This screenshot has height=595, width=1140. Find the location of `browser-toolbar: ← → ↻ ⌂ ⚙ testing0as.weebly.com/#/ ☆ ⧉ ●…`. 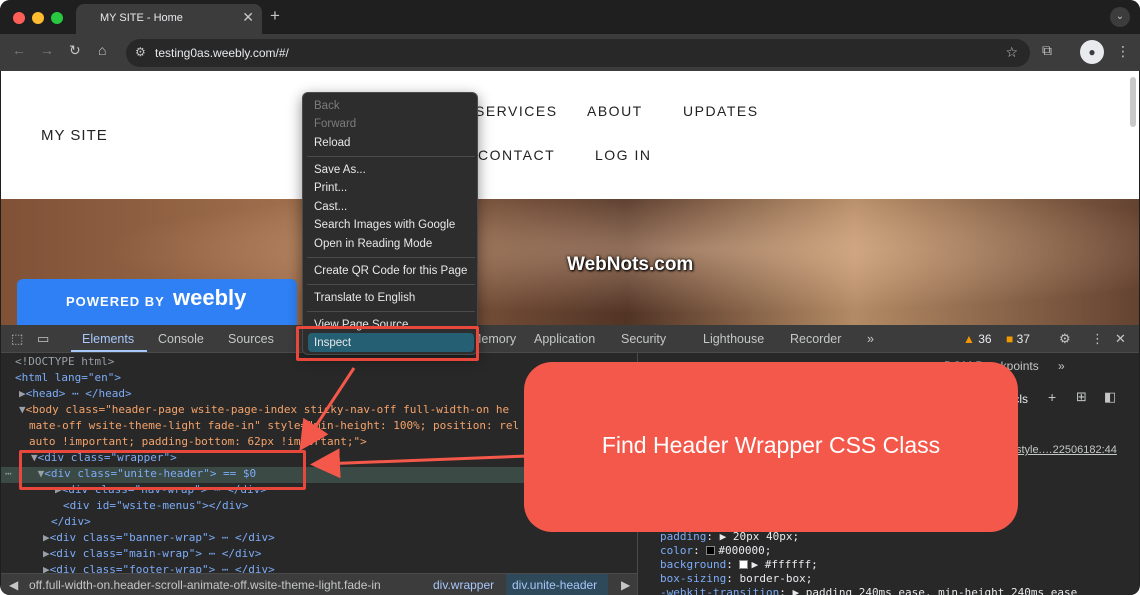

browser-toolbar: ← → ↻ ⌂ ⚙ testing0as.weebly.com/#/ ☆ ⧉ ●… is located at coordinates (570, 52).